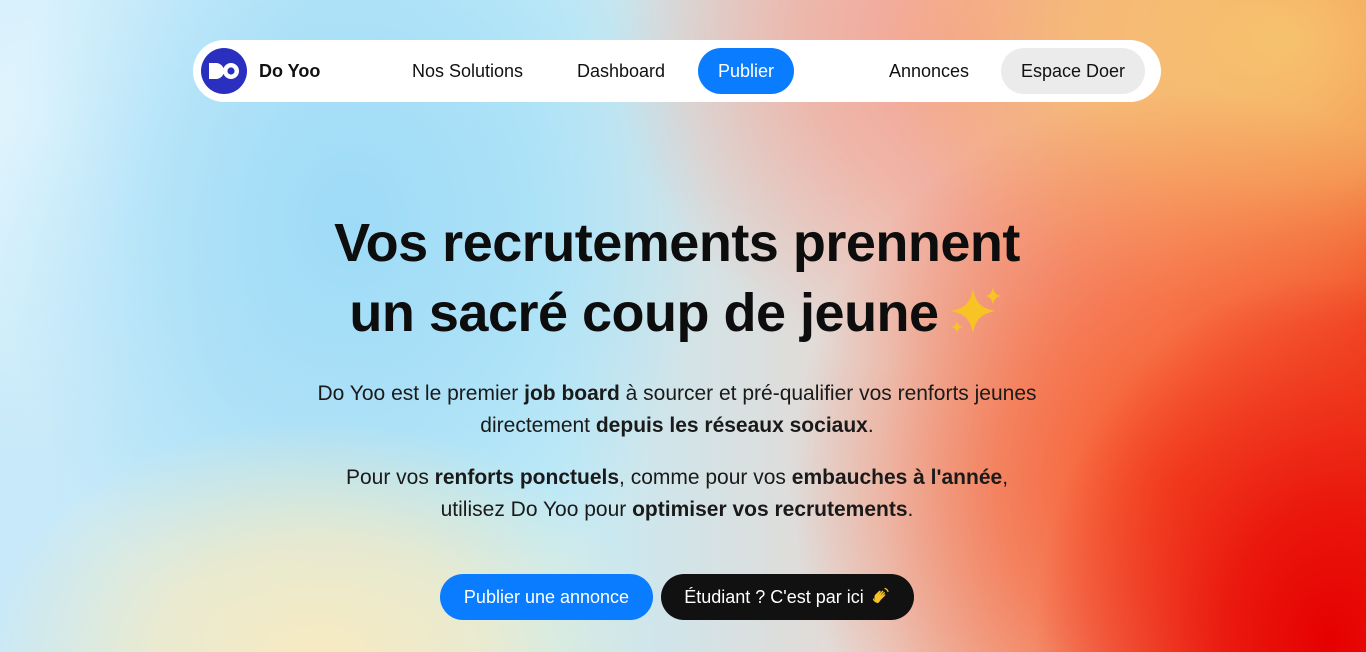  What do you see at coordinates (746, 71) in the screenshot?
I see `nav-item-publier: Publier` at bounding box center [746, 71].